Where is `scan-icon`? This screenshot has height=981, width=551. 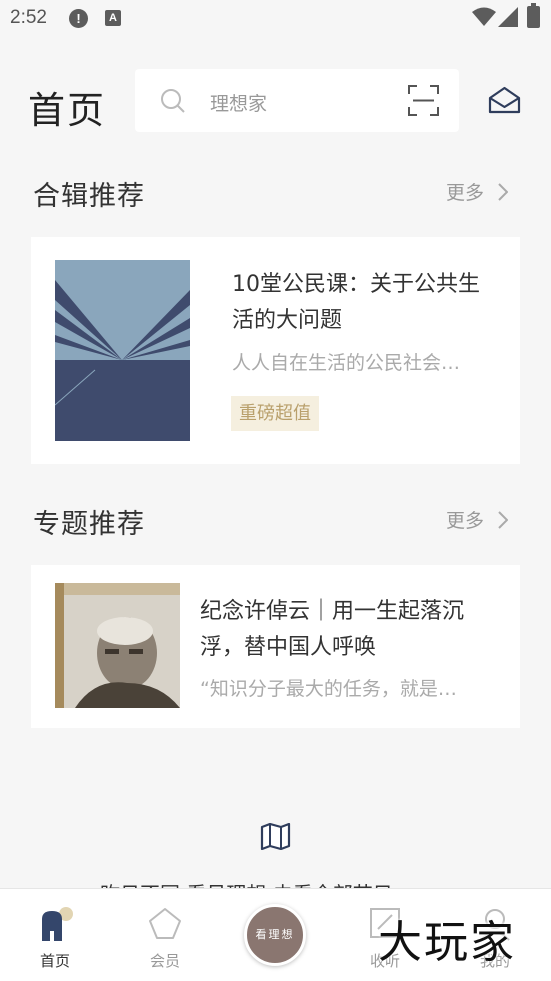
scan-icon is located at coordinates (423, 100).